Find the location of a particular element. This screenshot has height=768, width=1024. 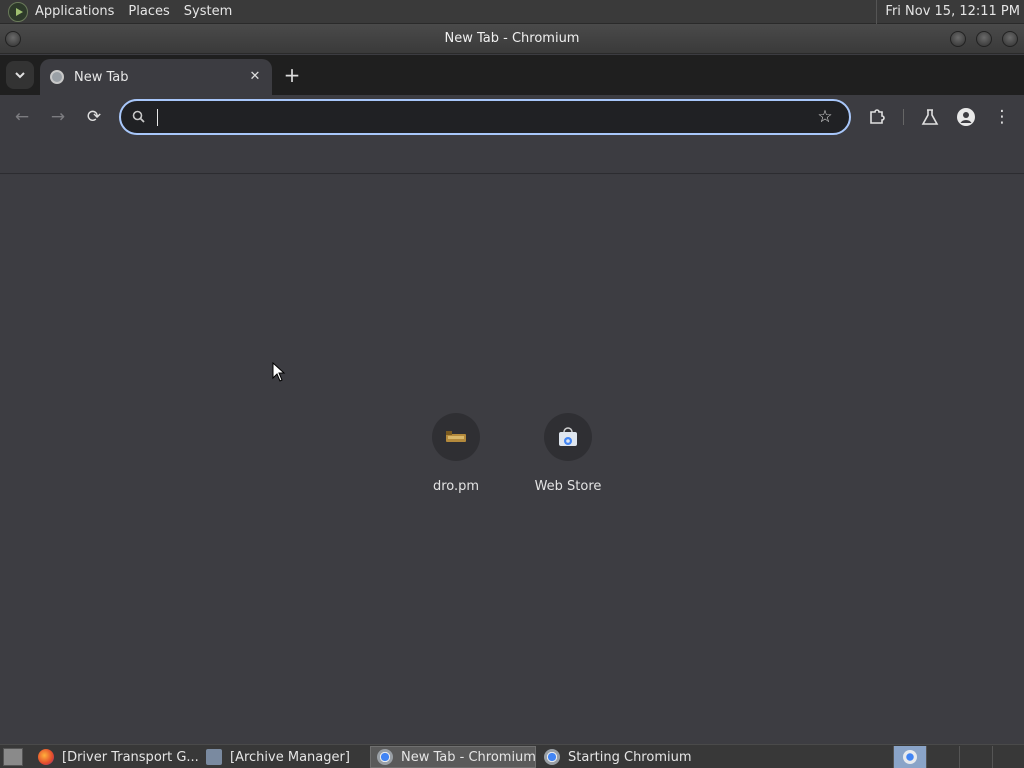

labs-button is located at coordinates (930, 117).